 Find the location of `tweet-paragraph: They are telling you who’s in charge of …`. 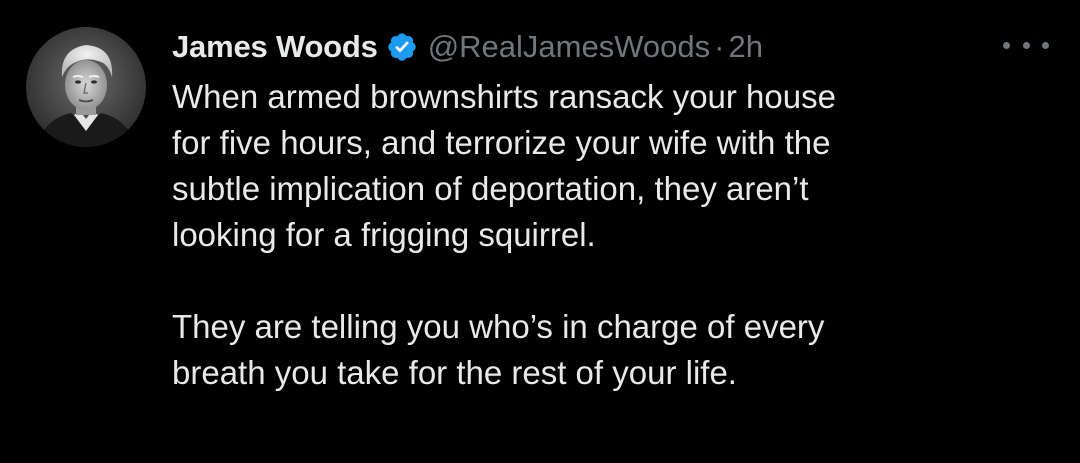

tweet-paragraph: They are telling you who’s in charge of … is located at coordinates (498, 349).